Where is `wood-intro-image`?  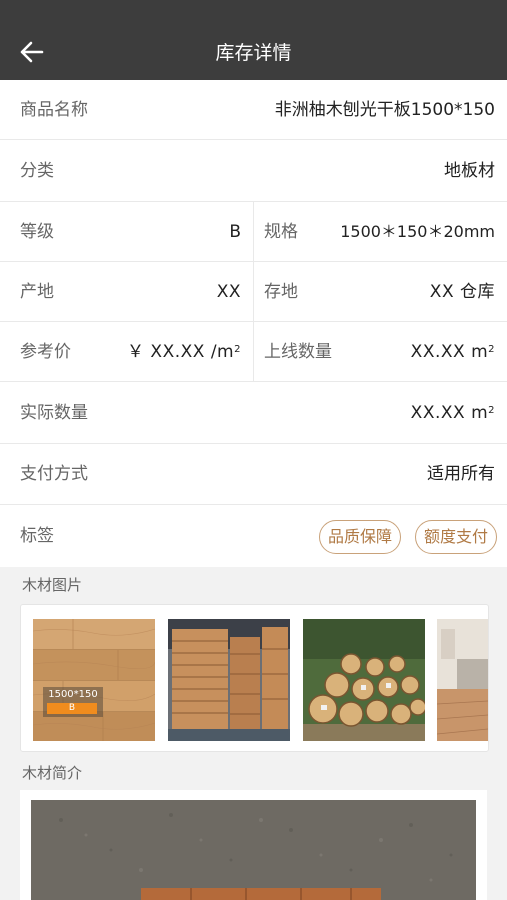 wood-intro-image is located at coordinates (253, 850).